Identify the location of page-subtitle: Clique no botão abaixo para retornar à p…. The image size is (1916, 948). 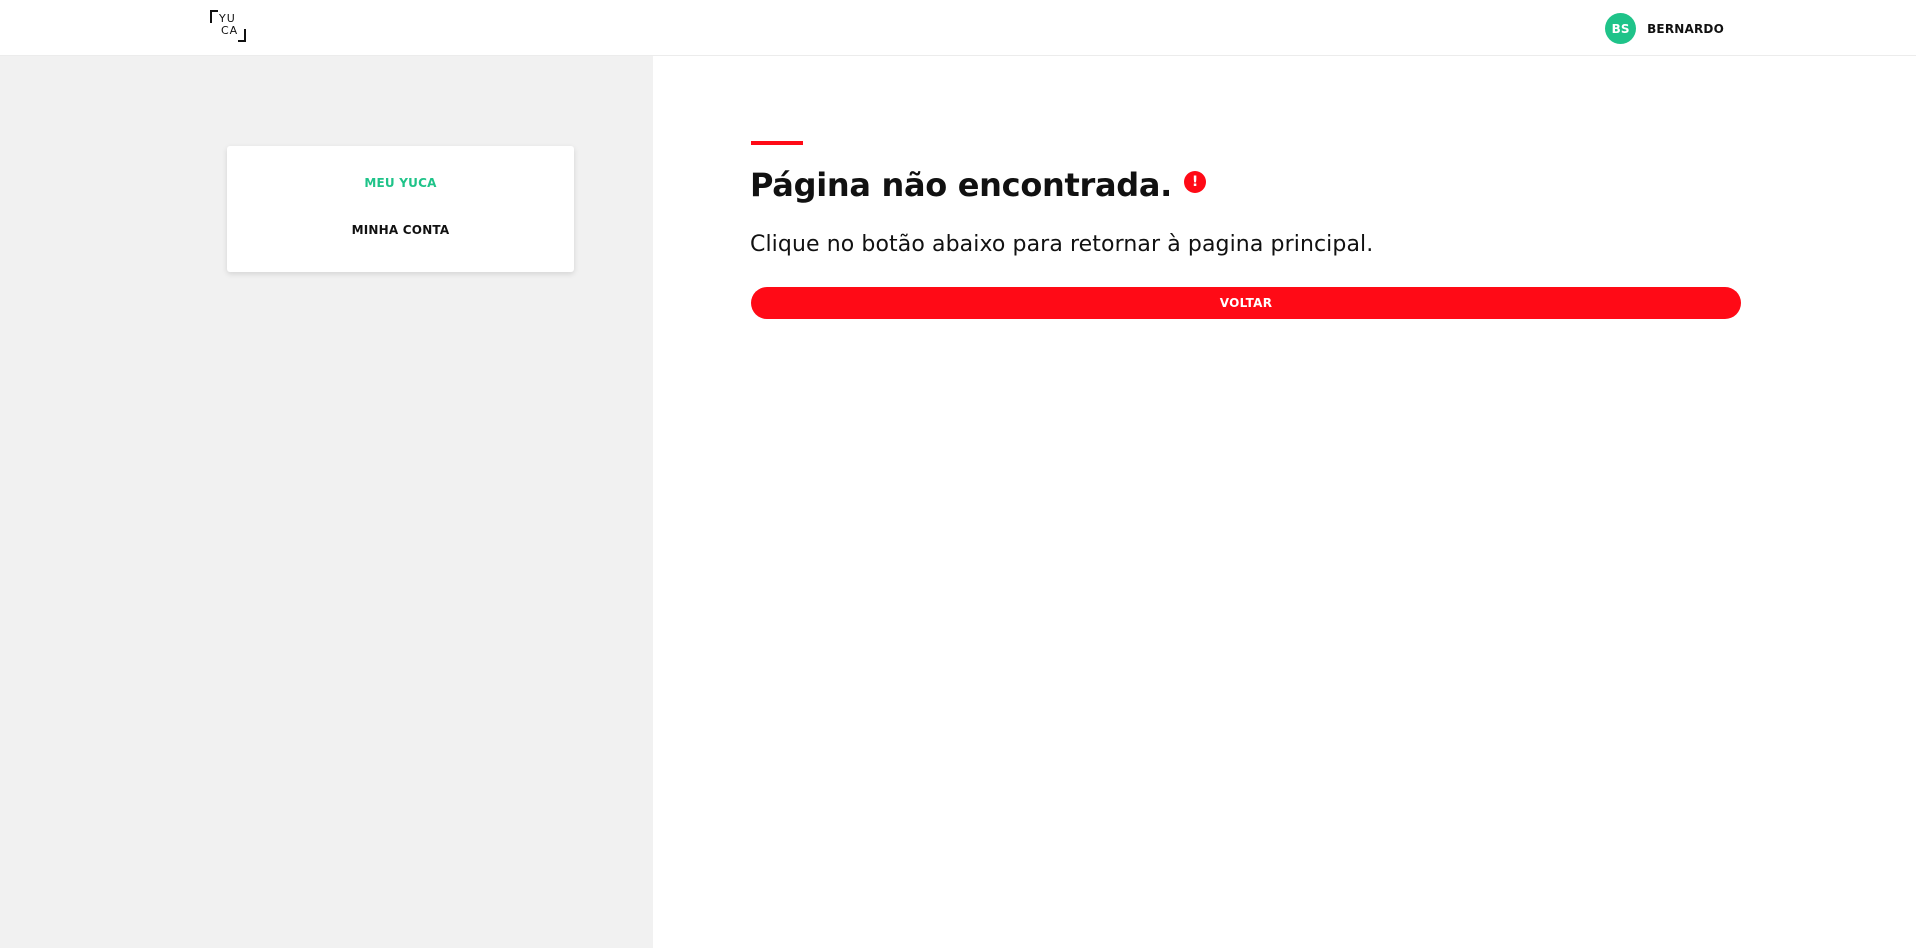
(1062, 244).